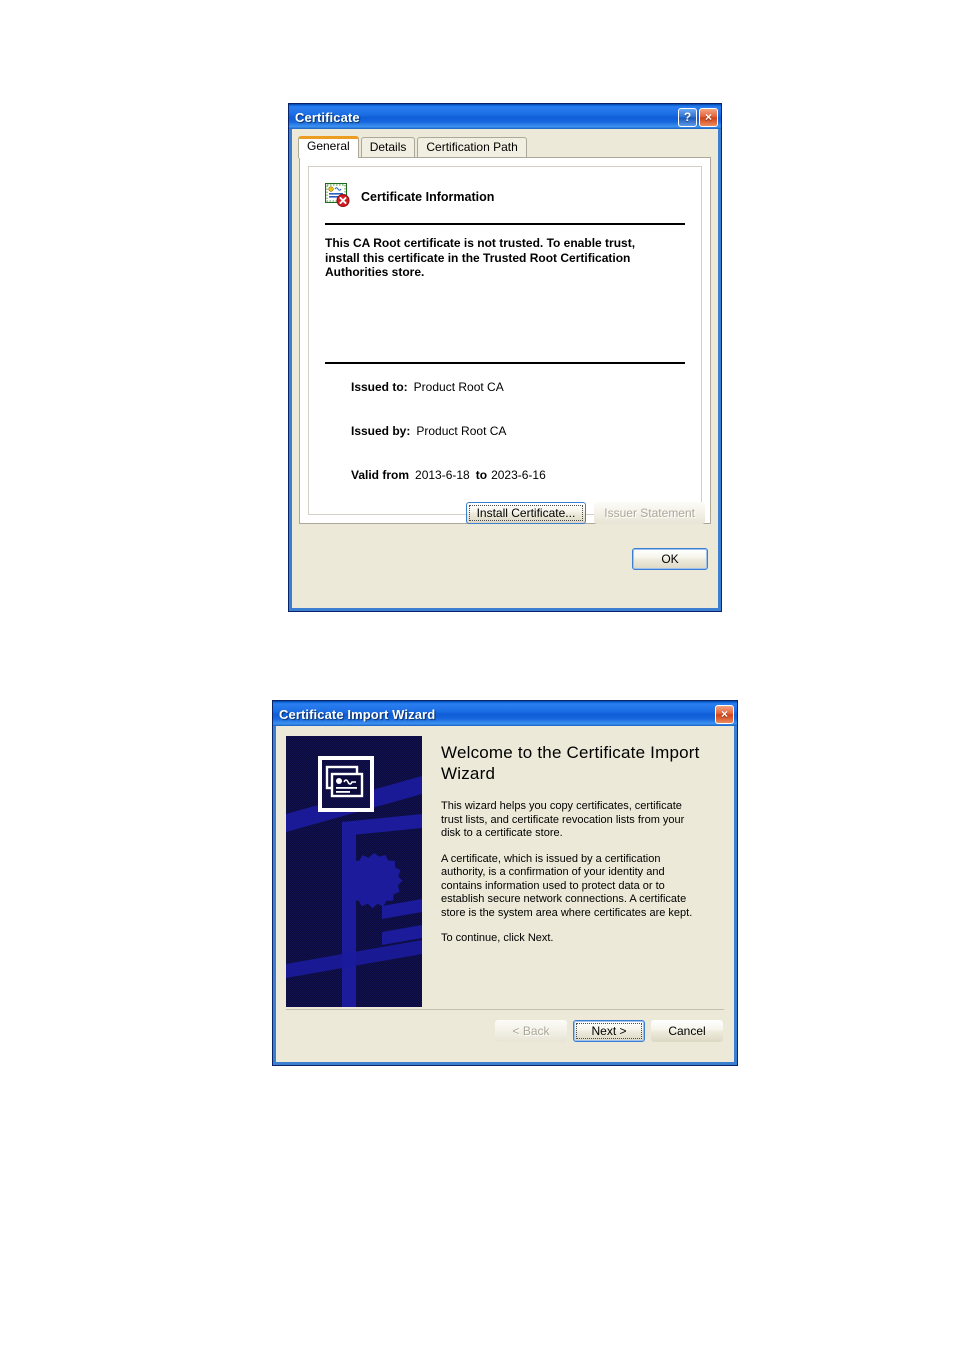 The height and width of the screenshot is (1350, 954). Describe the element at coordinates (327, 117) in the screenshot. I see `certificate-dialog-title: Certificate` at that location.